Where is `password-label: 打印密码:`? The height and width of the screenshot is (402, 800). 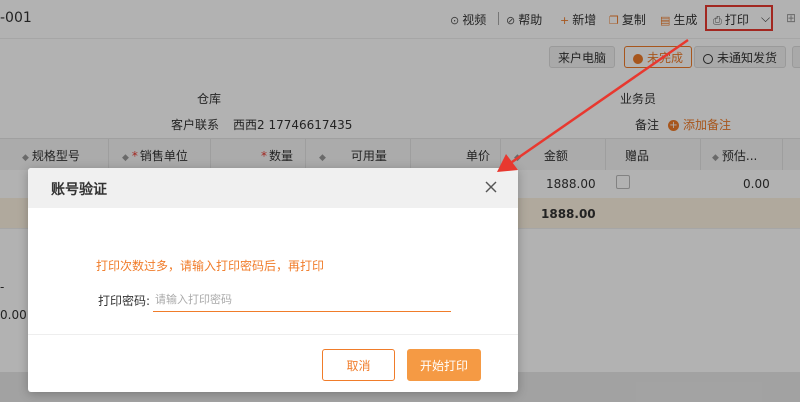 password-label: 打印密码: is located at coordinates (124, 301).